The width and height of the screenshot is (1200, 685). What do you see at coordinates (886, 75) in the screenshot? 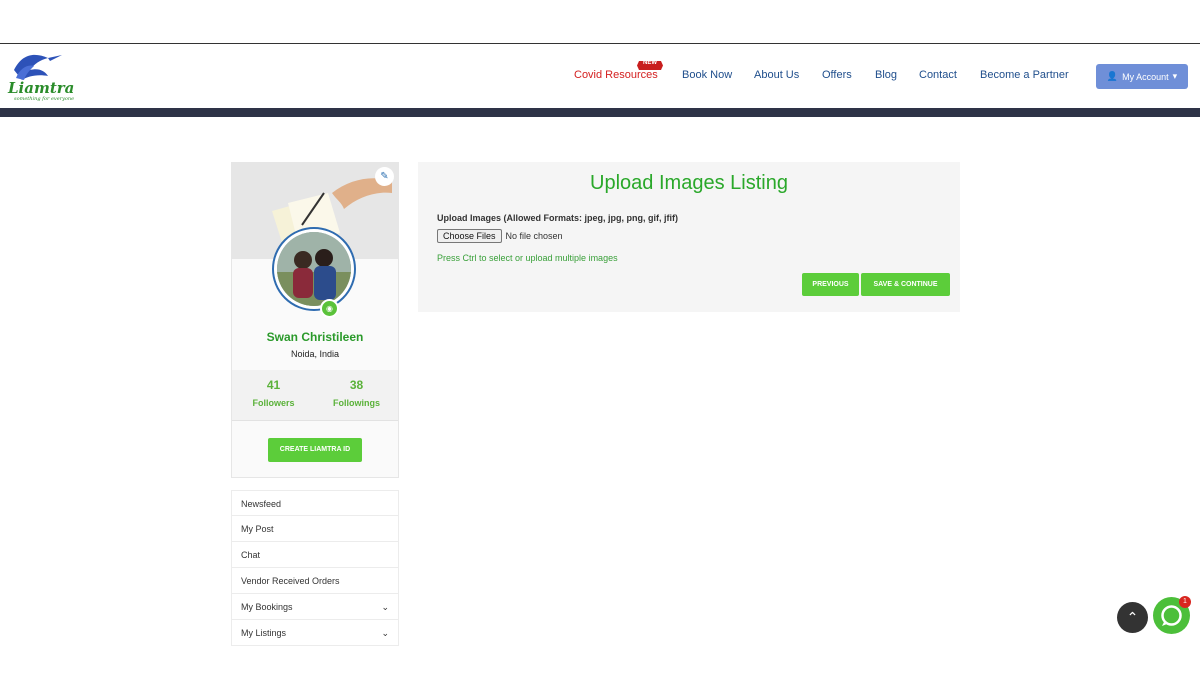
I see `nav-blog: Blog` at bounding box center [886, 75].